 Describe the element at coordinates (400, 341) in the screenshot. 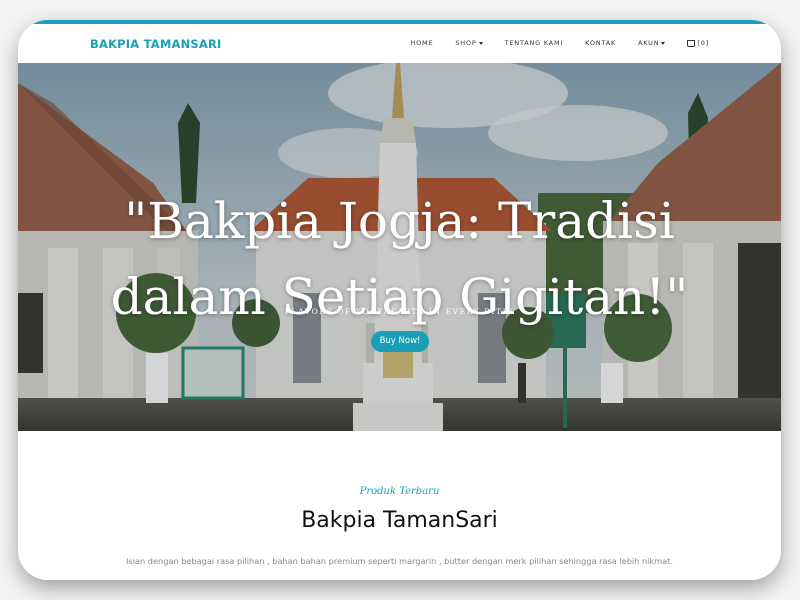

I see `buy-now-button: Buy Now!` at that location.